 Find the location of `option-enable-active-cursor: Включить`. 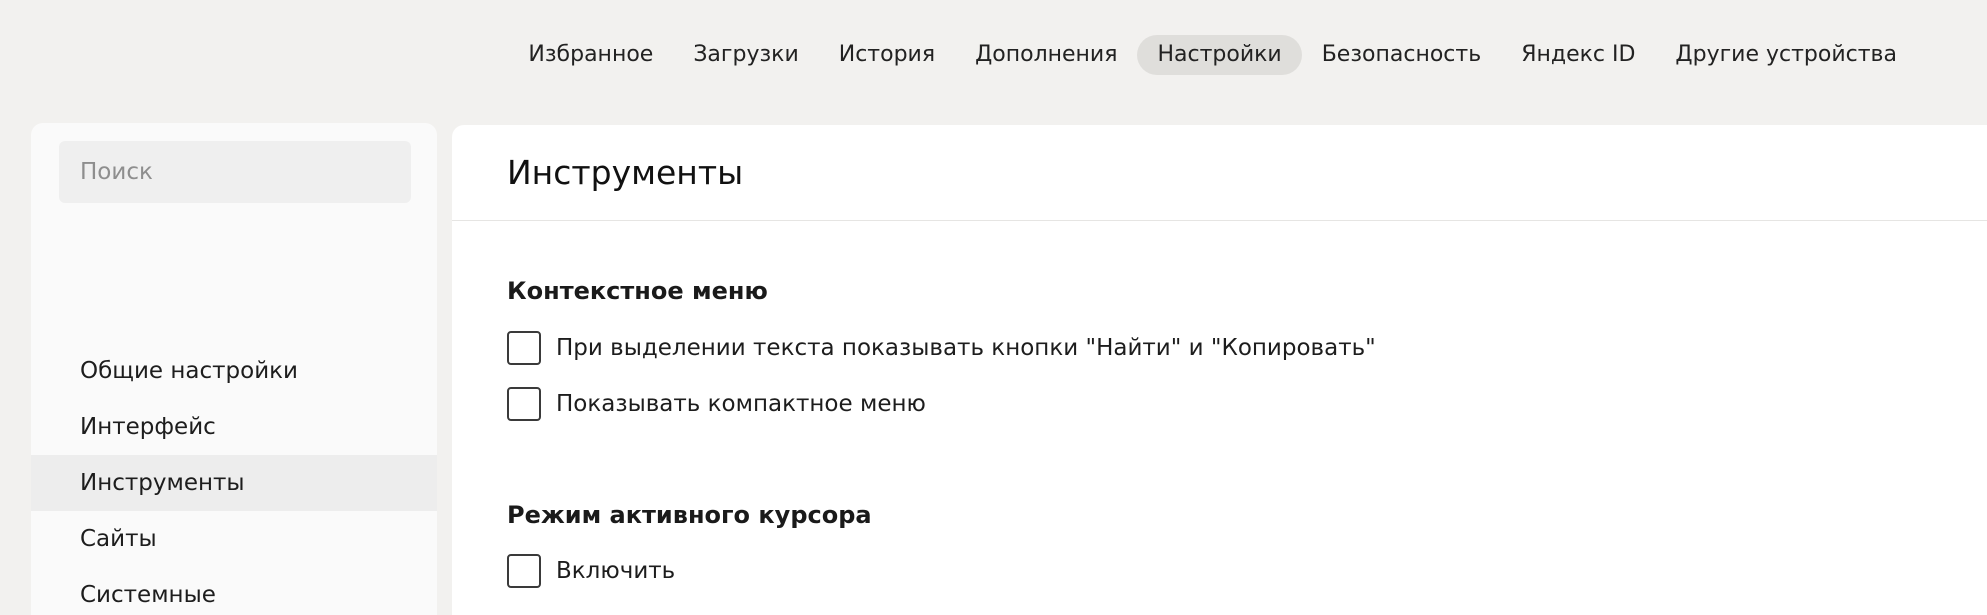

option-enable-active-cursor: Включить is located at coordinates (591, 571).